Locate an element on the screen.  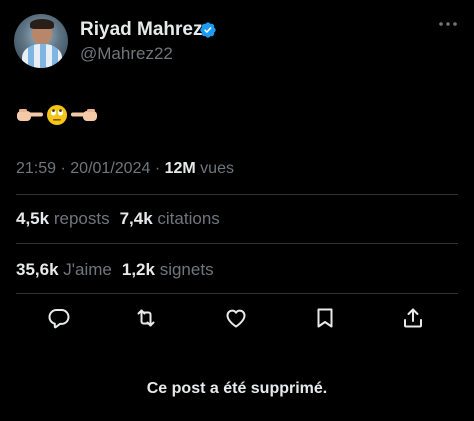
bookmarks-label: signets is located at coordinates (186, 269).